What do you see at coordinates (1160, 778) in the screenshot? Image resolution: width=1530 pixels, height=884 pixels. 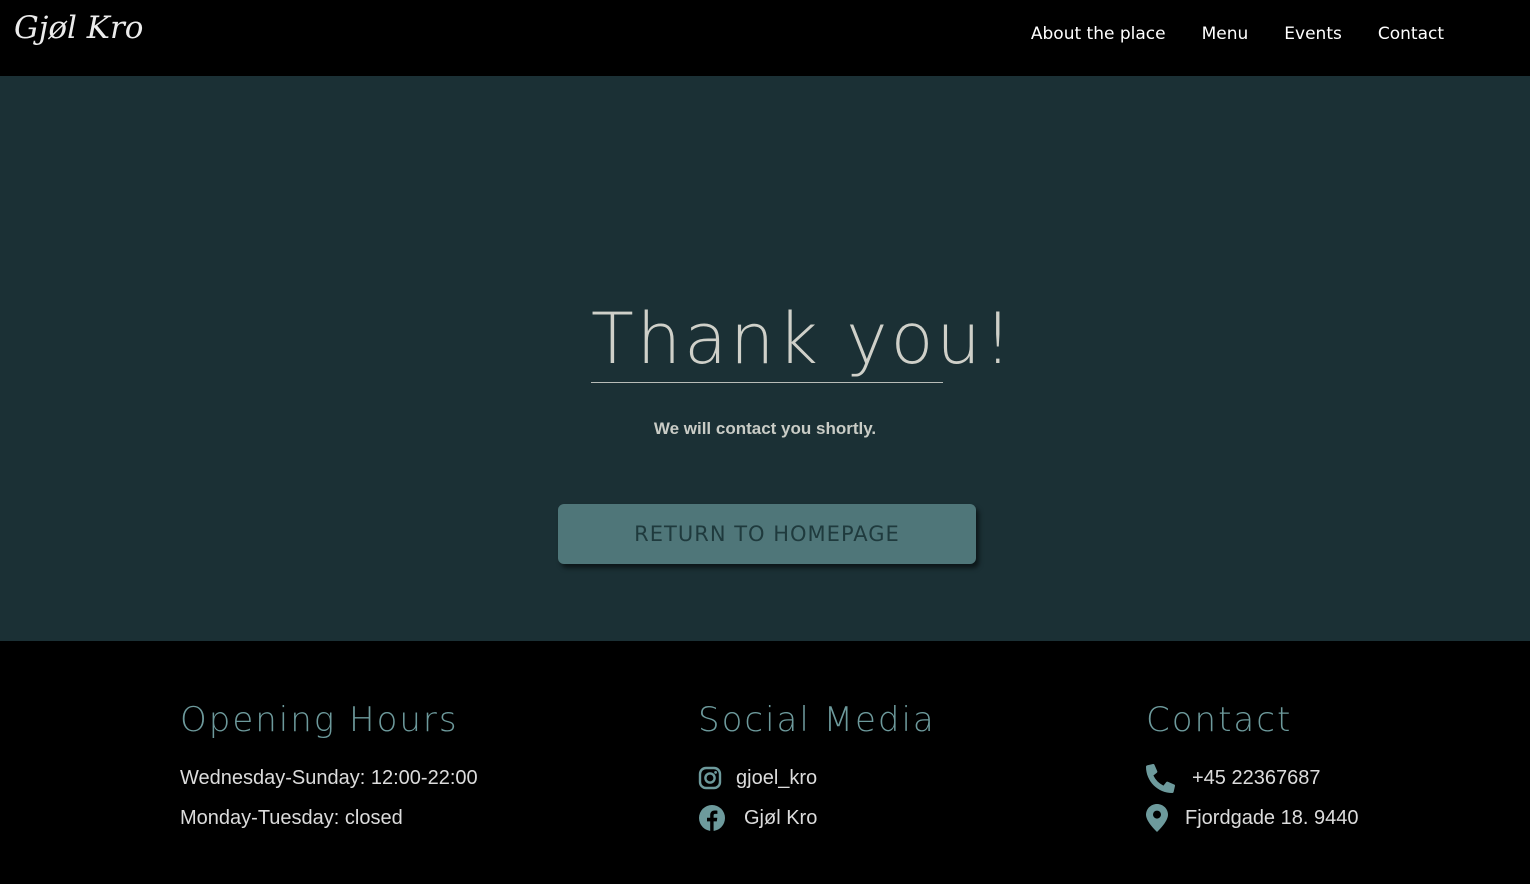 I see `phone-icon` at bounding box center [1160, 778].